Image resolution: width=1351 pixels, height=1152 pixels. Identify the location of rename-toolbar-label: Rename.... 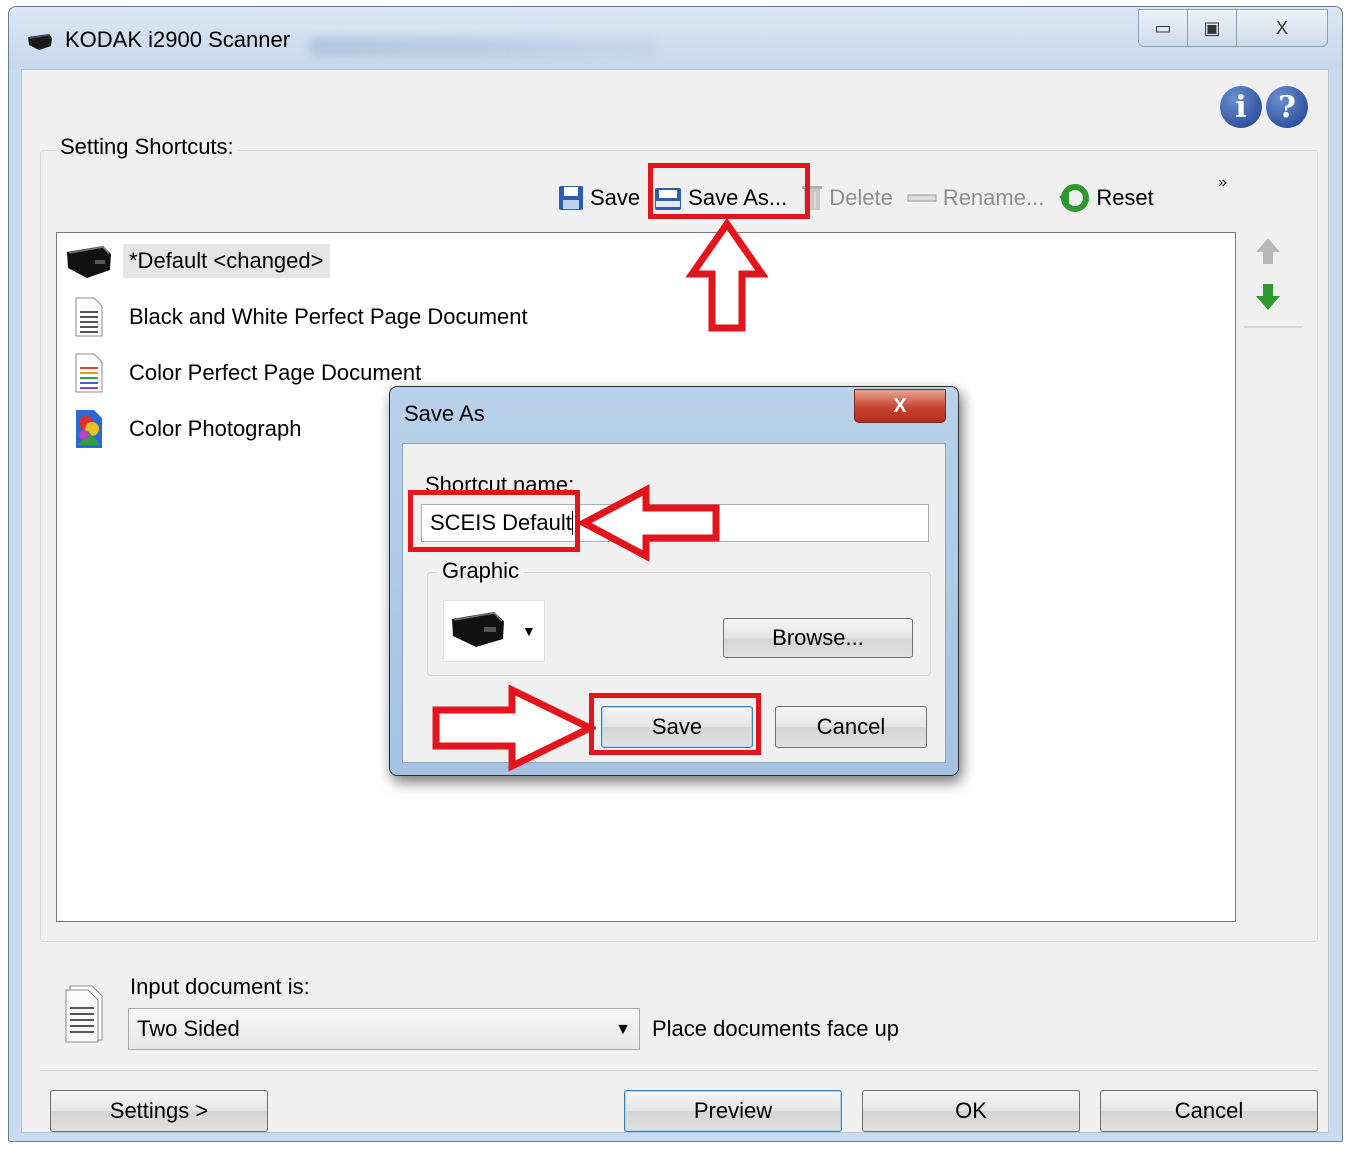
(993, 197).